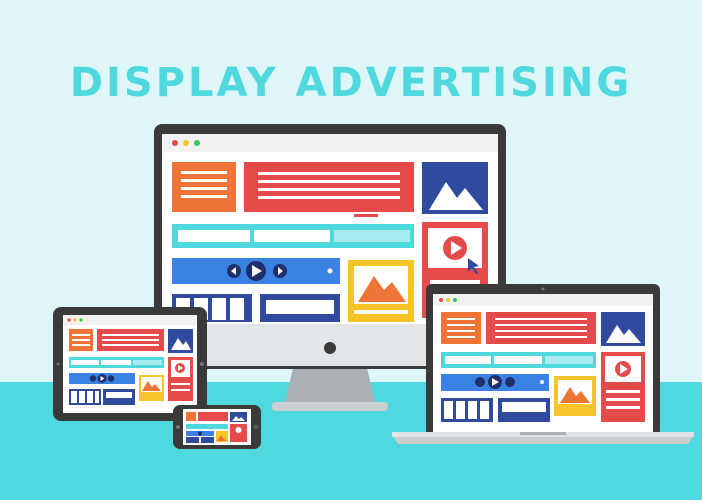  I want to click on tablet-graphic, so click(130, 364).